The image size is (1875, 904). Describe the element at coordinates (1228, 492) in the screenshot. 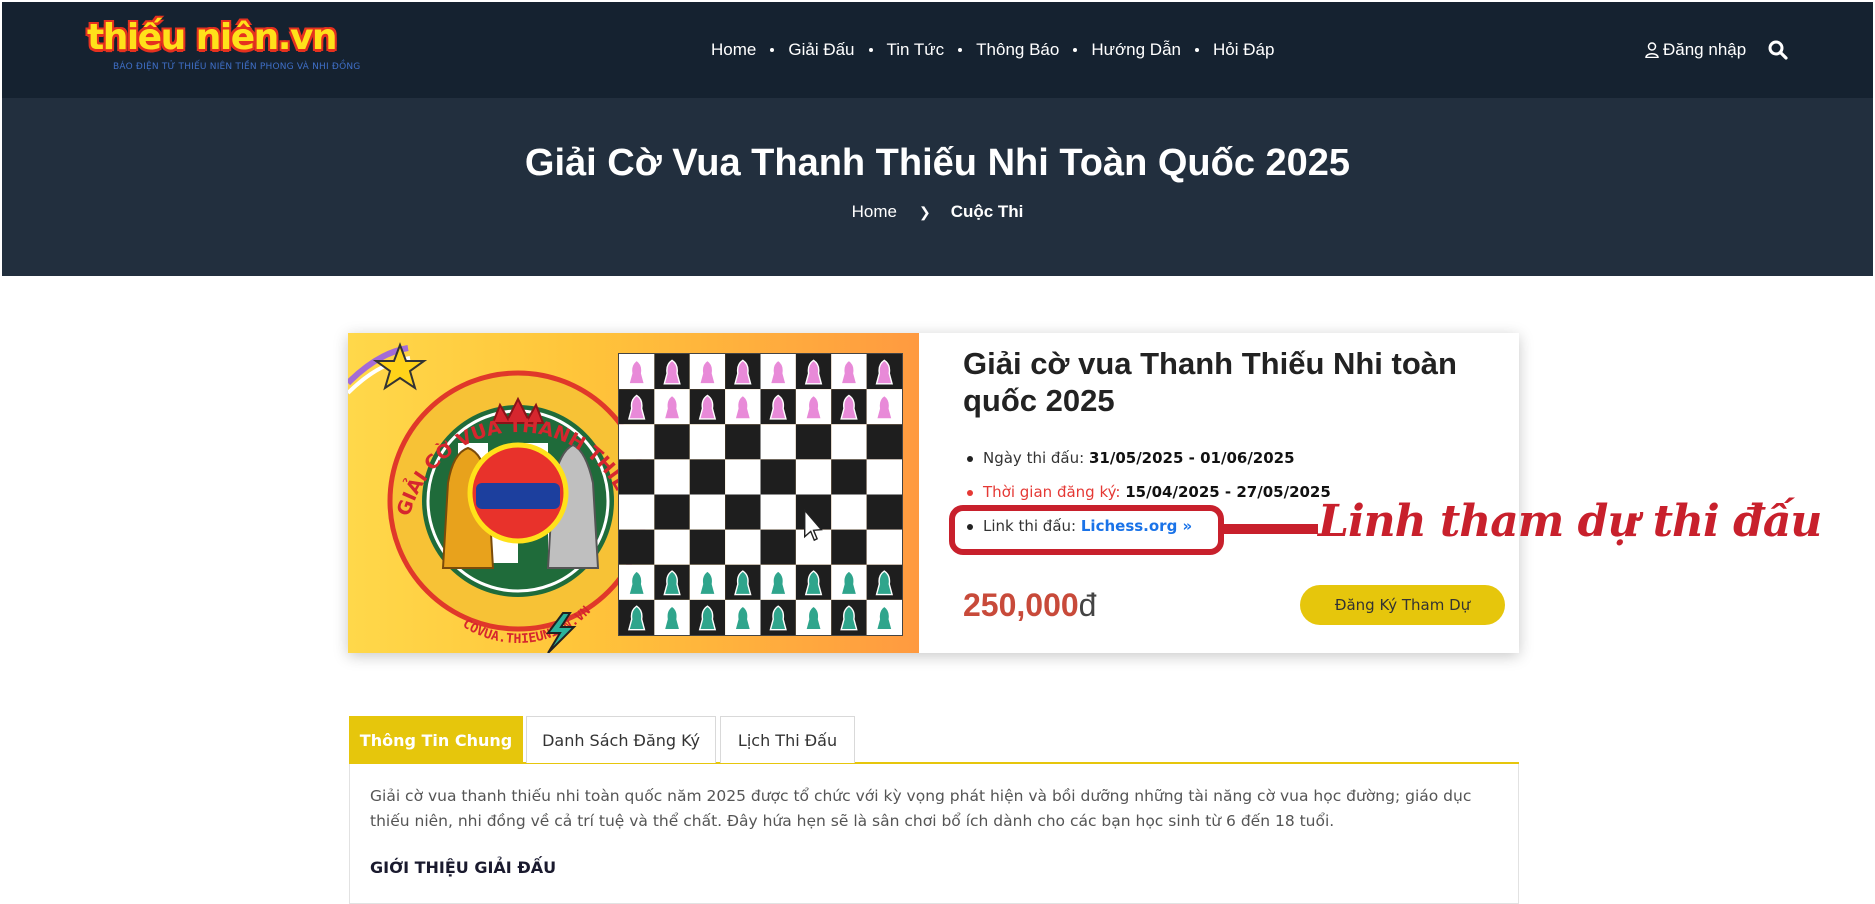

I see `registration-period-value: 15/04/2025 - 27/05/2025` at that location.